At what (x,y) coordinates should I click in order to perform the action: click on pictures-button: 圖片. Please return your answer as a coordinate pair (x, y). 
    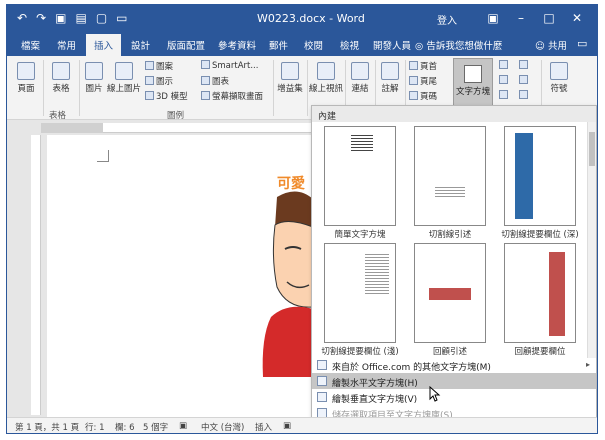
    Looking at the image, I should click on (94, 78).